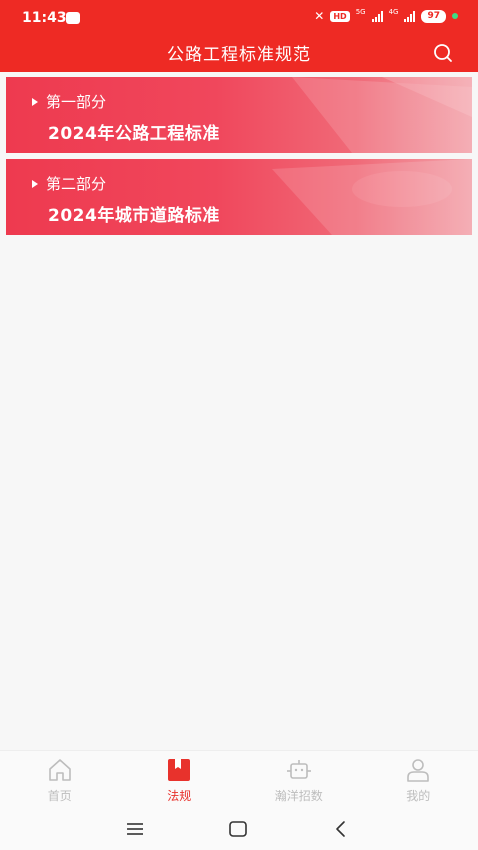 This screenshot has width=478, height=850. I want to click on notification-app-icon, so click(73, 18).